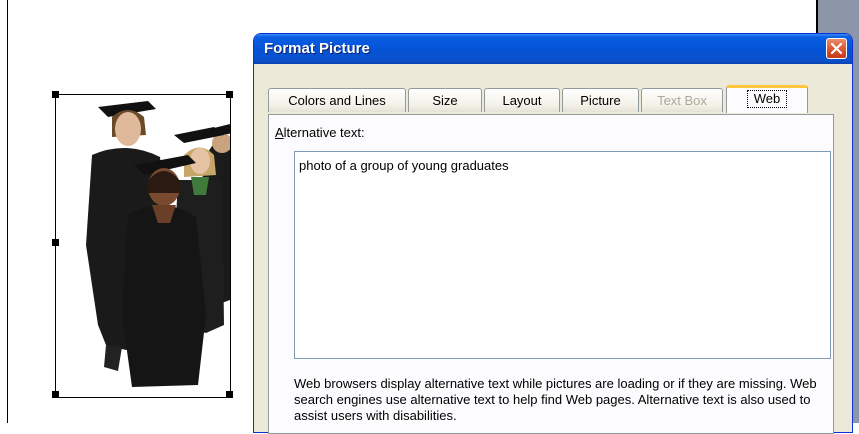 Image resolution: width=859 pixels, height=434 pixels. Describe the element at coordinates (317, 48) in the screenshot. I see `dialog-title: Format Picture` at that location.